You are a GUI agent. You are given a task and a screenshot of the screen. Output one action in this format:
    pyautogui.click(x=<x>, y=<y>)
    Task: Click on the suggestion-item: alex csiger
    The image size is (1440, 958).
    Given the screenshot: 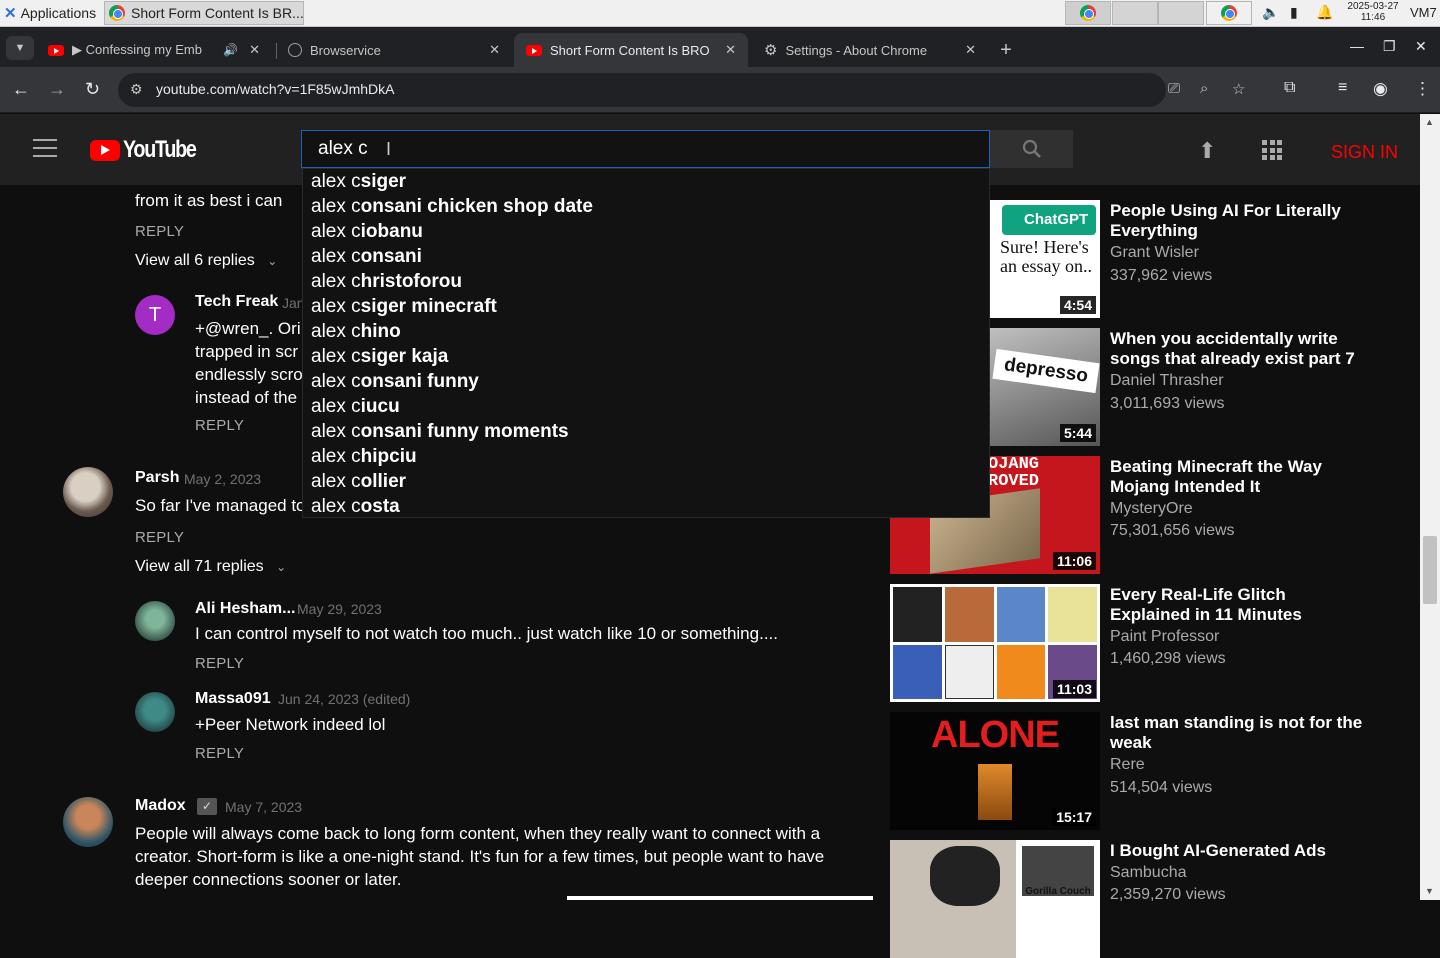 What is the action you would take?
    pyautogui.click(x=646, y=181)
    